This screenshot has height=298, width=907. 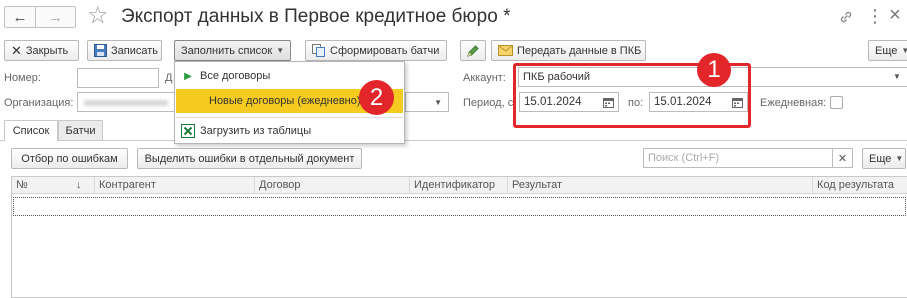 I want to click on edit-pen-button, so click(x=473, y=50).